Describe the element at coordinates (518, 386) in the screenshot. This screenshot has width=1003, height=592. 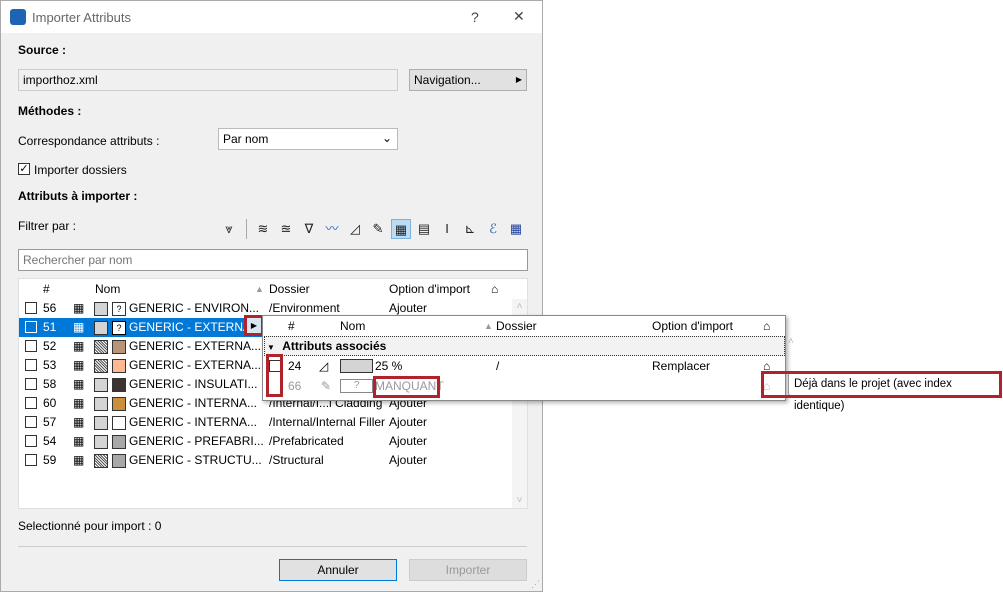
I see `list-item: 66 ✎ ? MANQUANT ⌂` at that location.